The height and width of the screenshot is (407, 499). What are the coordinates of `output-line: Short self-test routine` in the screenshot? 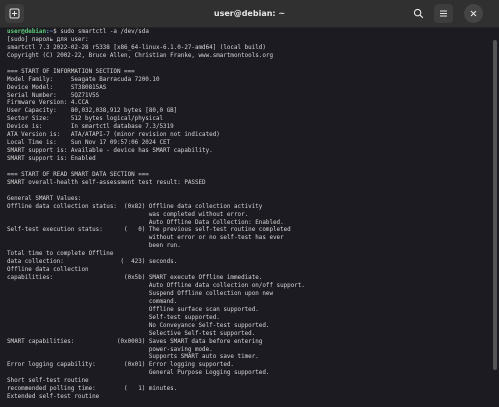 It's located at (48, 381).